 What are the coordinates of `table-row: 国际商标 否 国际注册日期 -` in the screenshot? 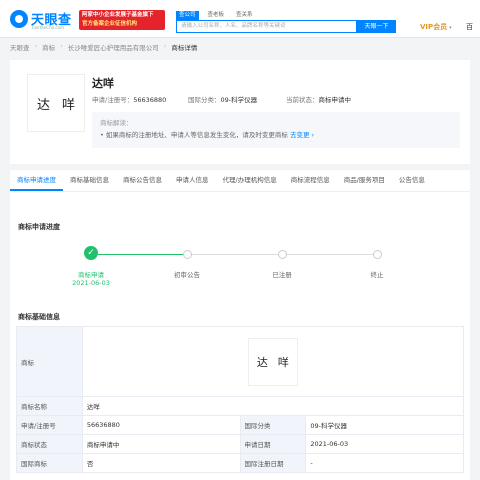 It's located at (240, 463).